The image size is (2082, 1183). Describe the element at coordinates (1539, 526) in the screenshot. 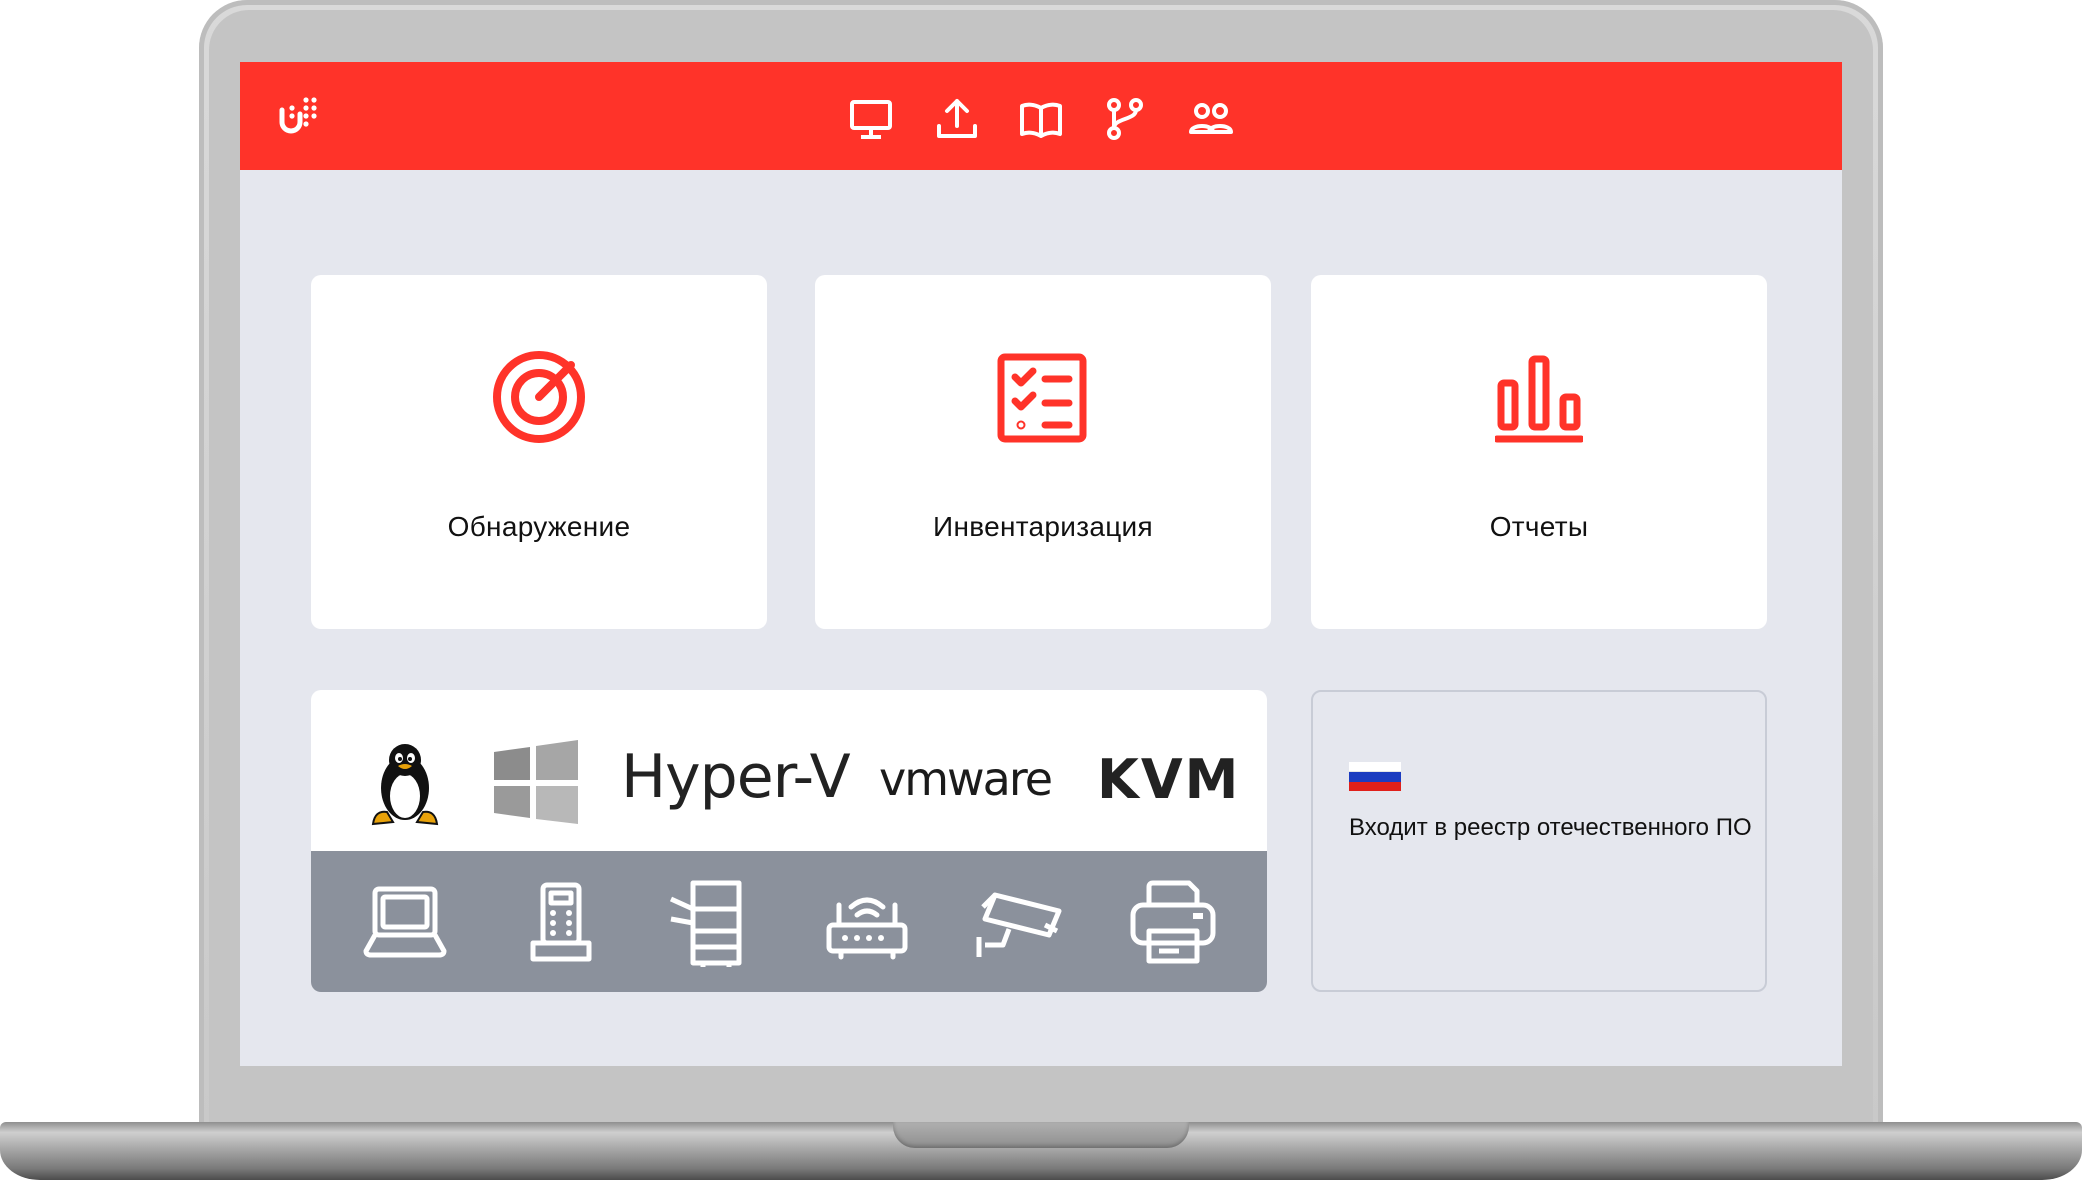

I see `card-title: Отчеты` at that location.